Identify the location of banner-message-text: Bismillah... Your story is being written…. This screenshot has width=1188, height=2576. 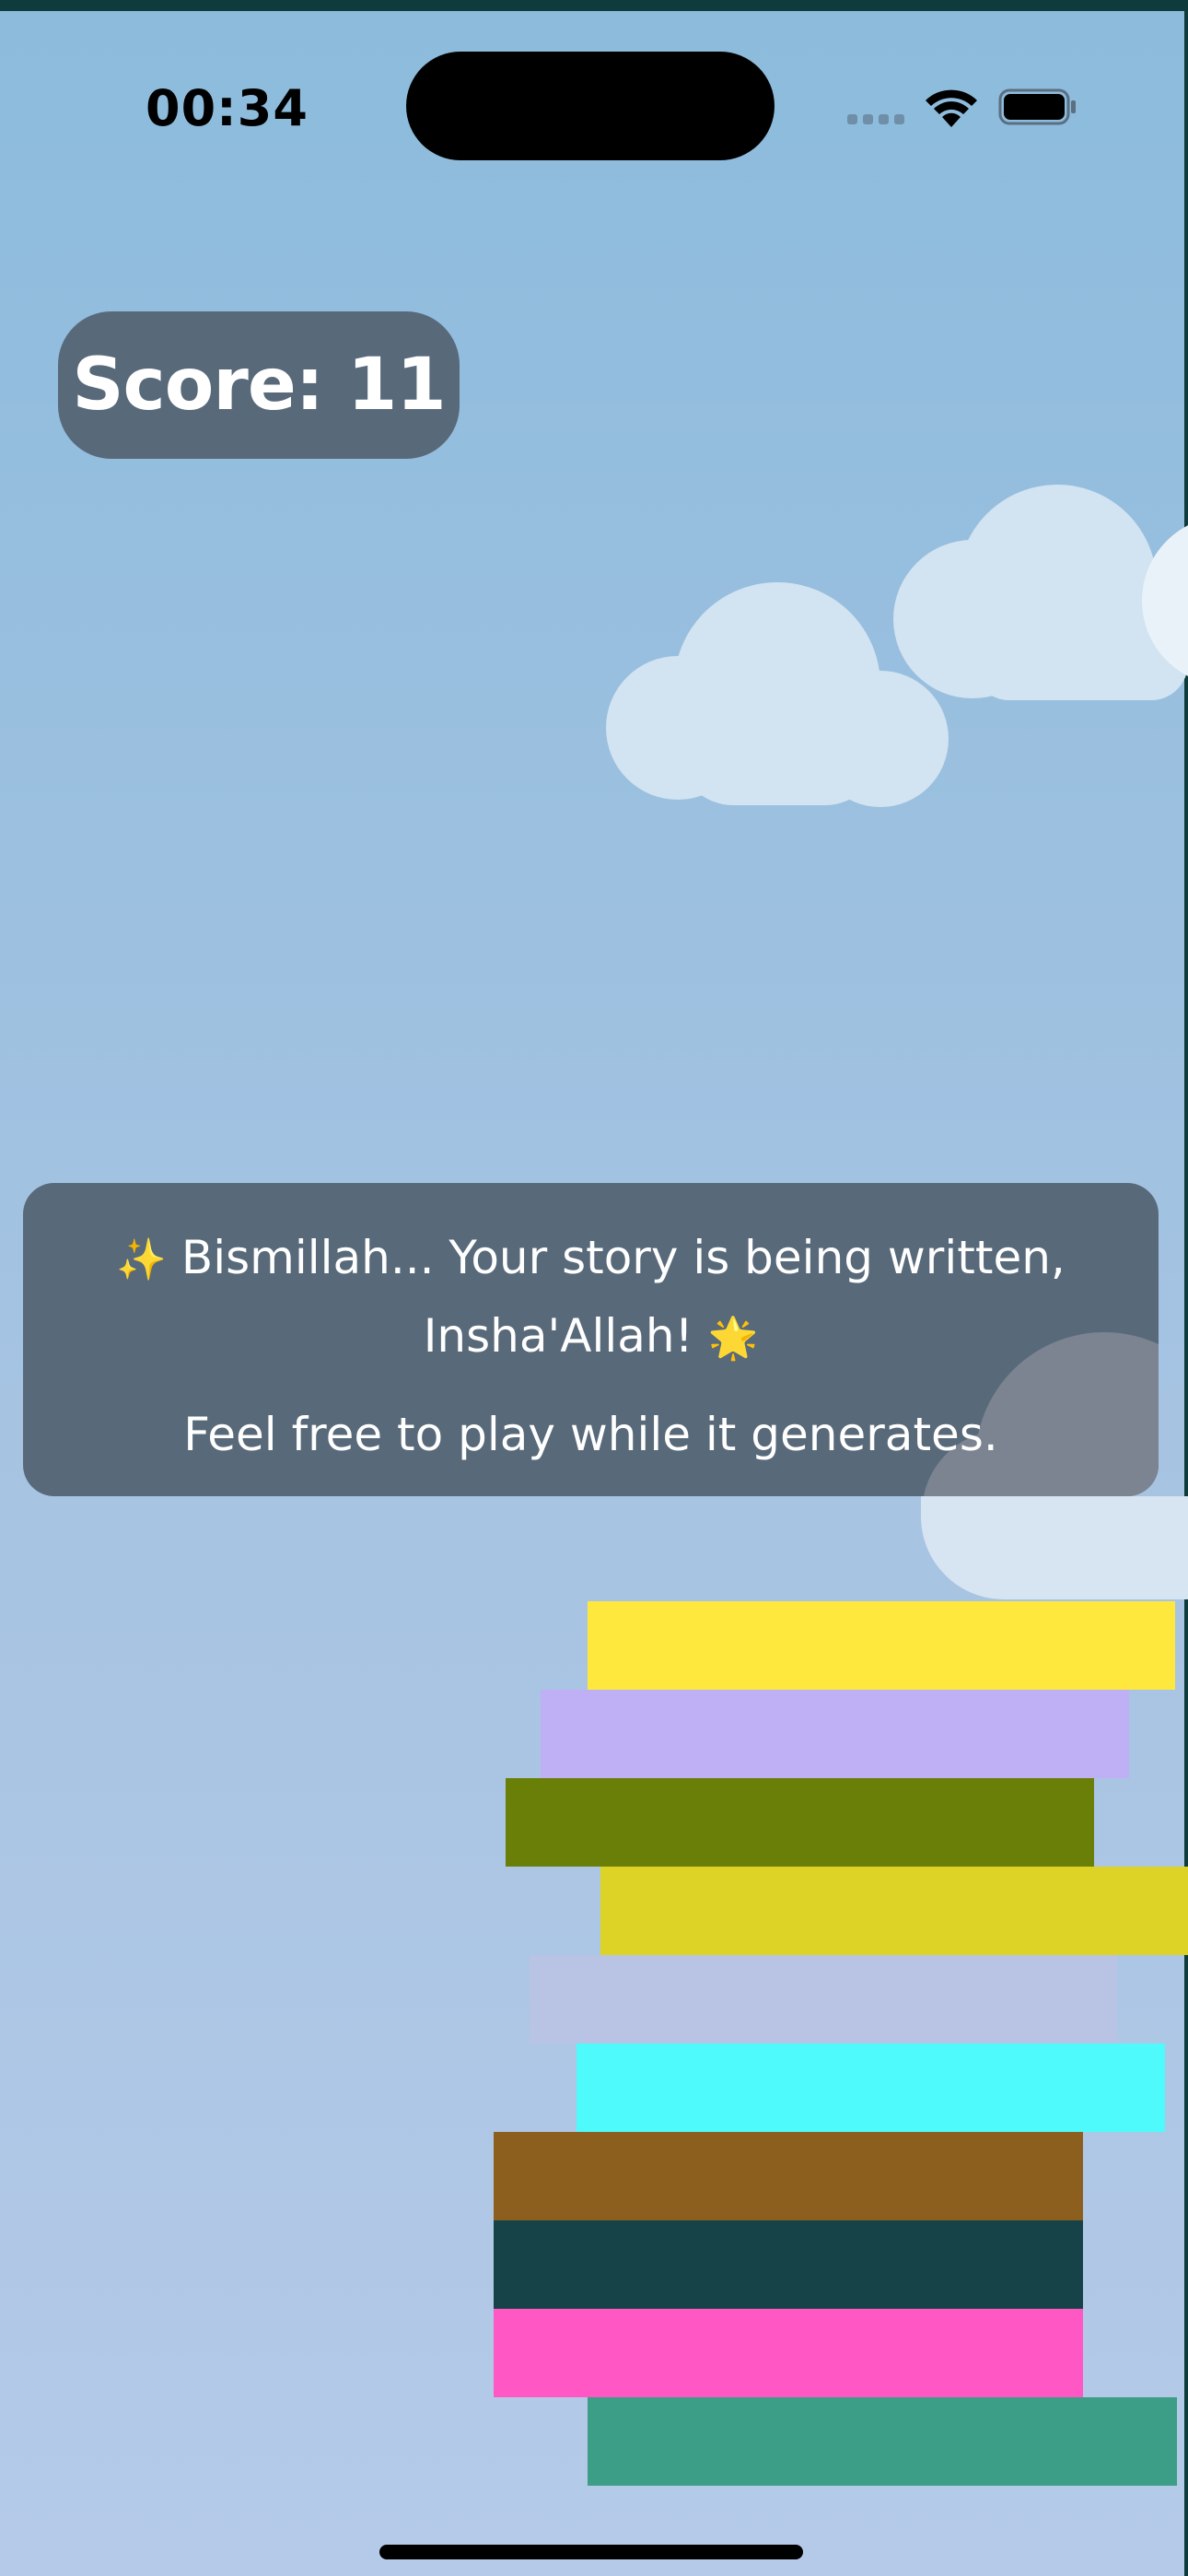
(623, 1257).